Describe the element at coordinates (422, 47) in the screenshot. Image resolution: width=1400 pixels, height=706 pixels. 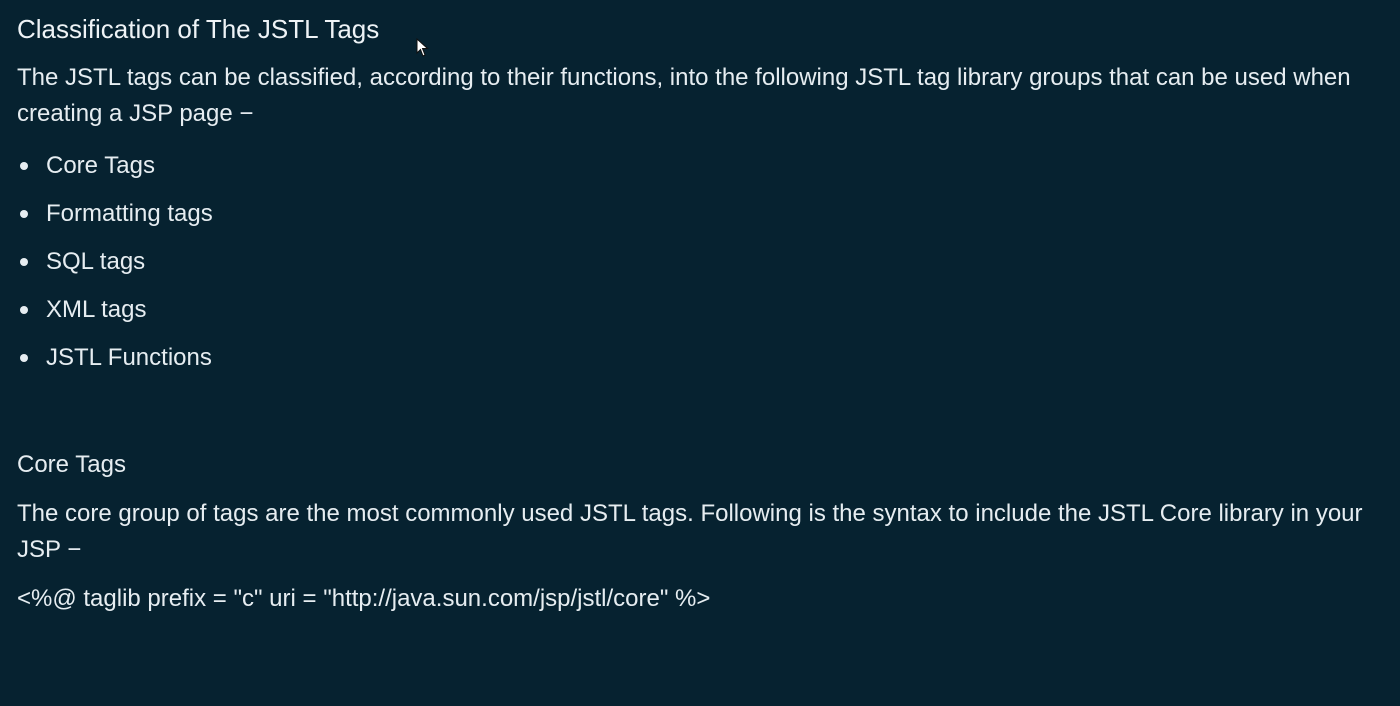
I see `mouse-pointer-icon` at that location.